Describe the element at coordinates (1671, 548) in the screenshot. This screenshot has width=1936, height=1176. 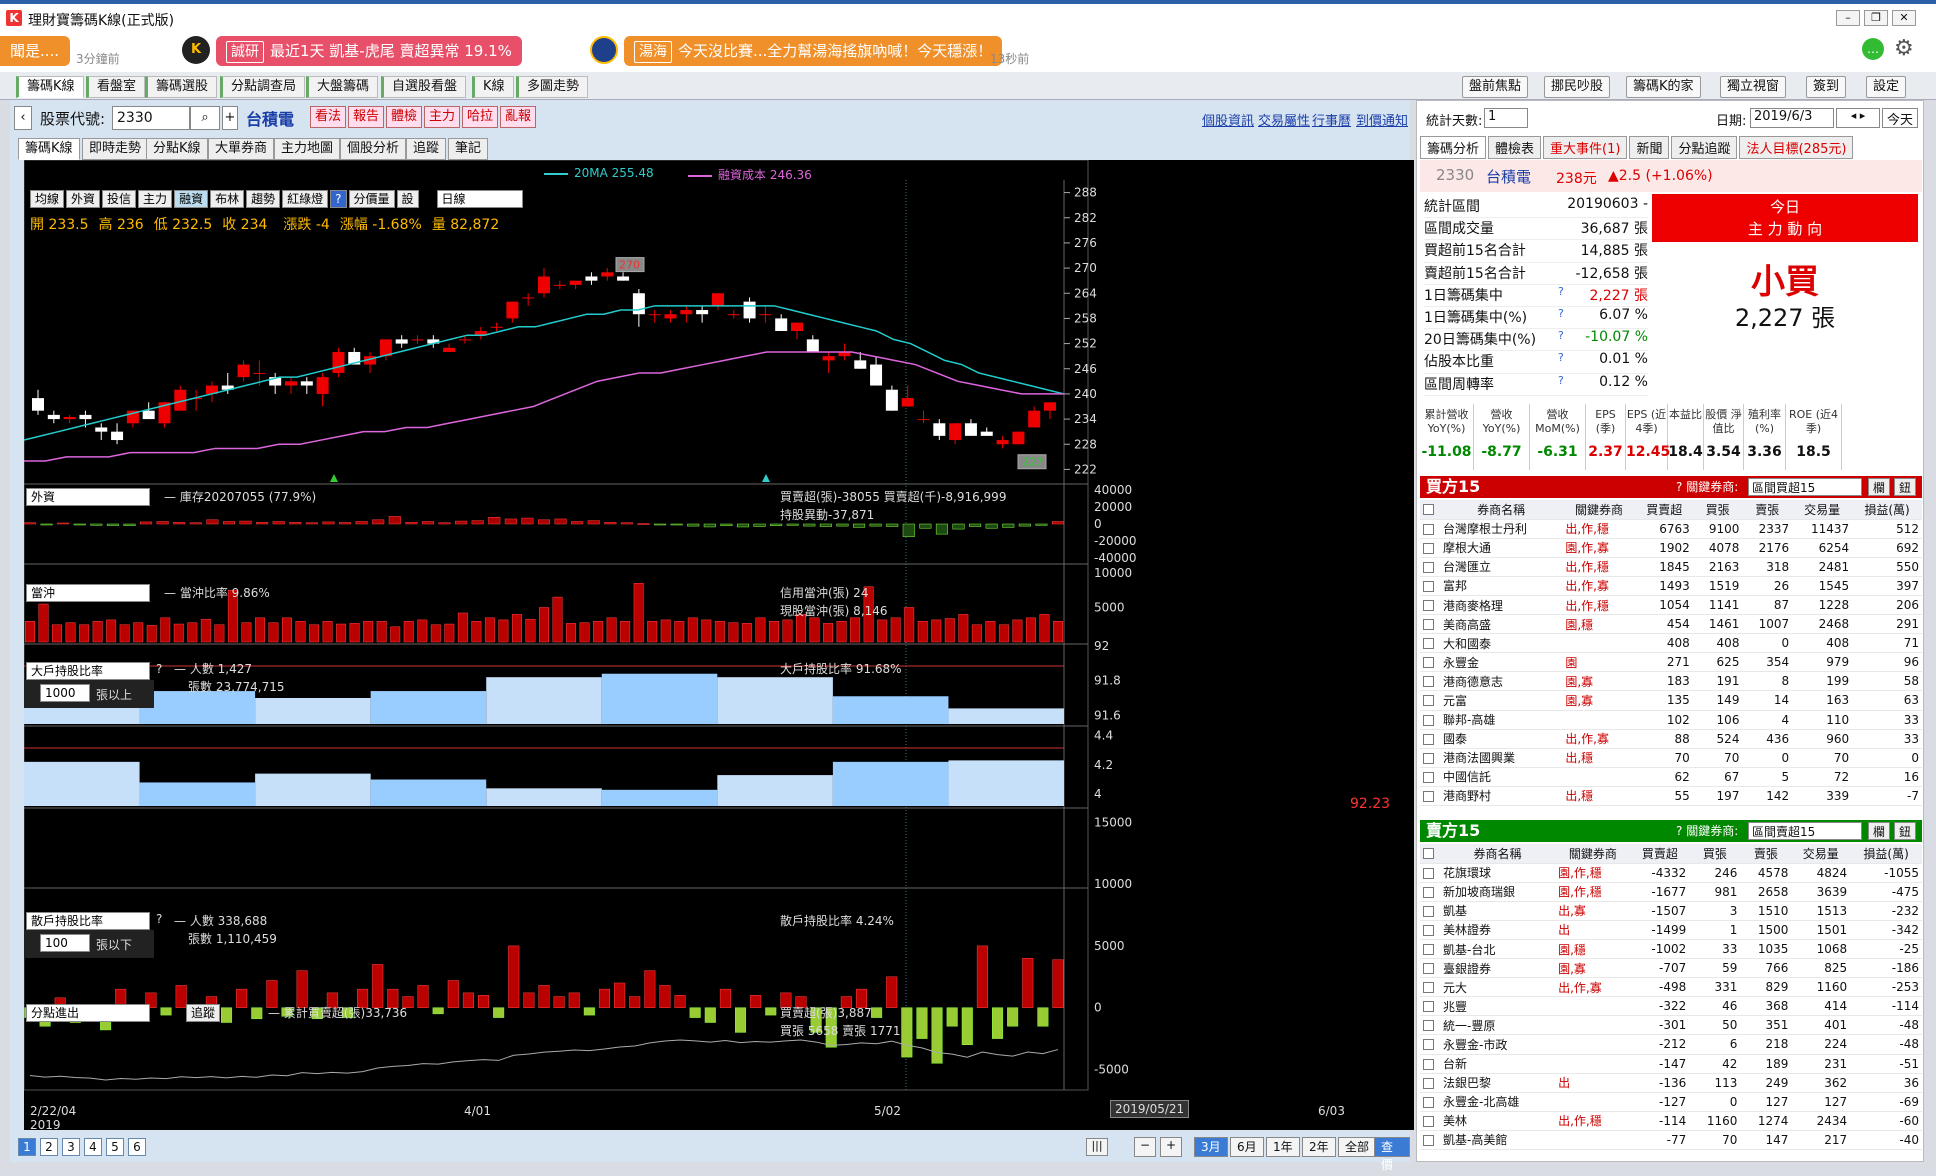
I see `table-row: 摩根大通 園,作,寡 1902 4078 2176 6254 692` at that location.